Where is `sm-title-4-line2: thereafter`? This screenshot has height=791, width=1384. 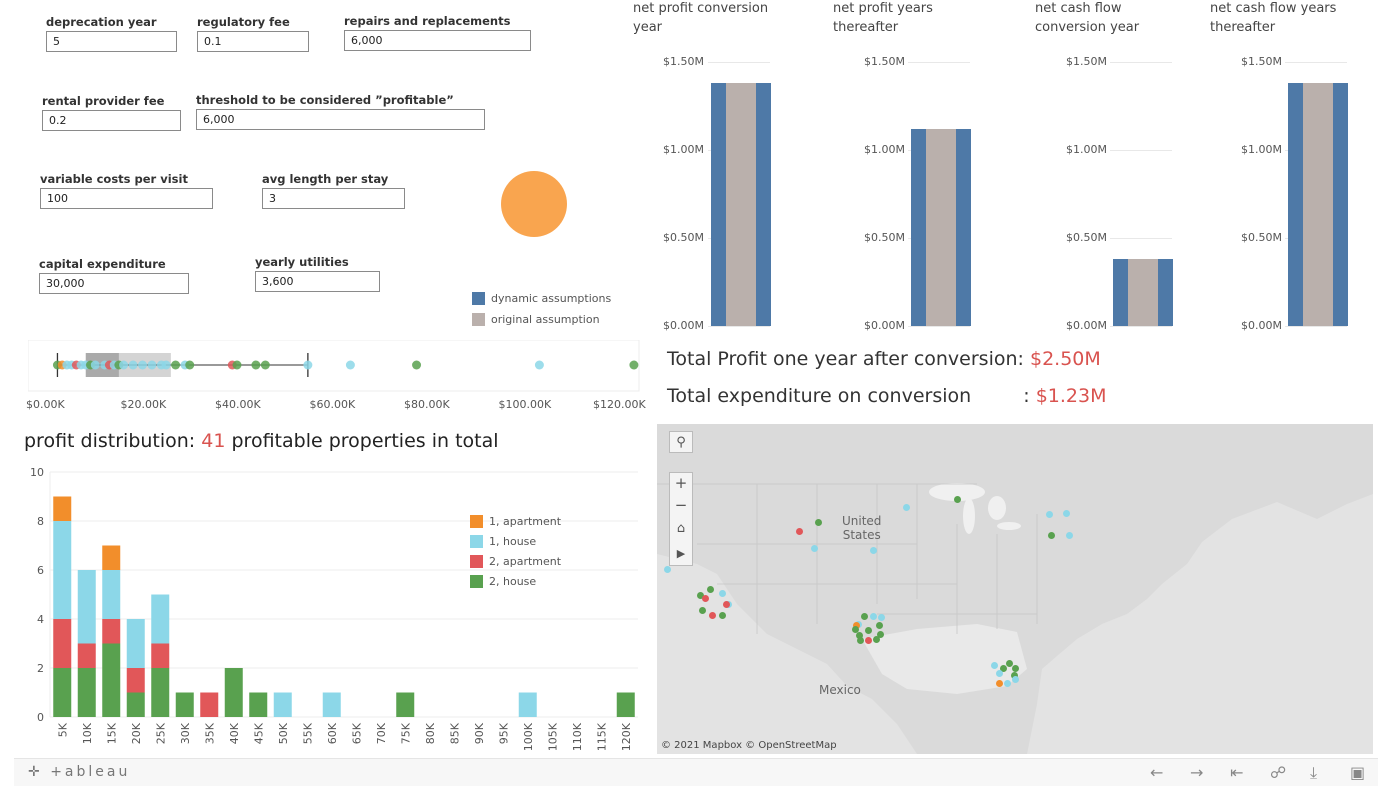
sm-title-4-line2: thereafter is located at coordinates (1243, 27).